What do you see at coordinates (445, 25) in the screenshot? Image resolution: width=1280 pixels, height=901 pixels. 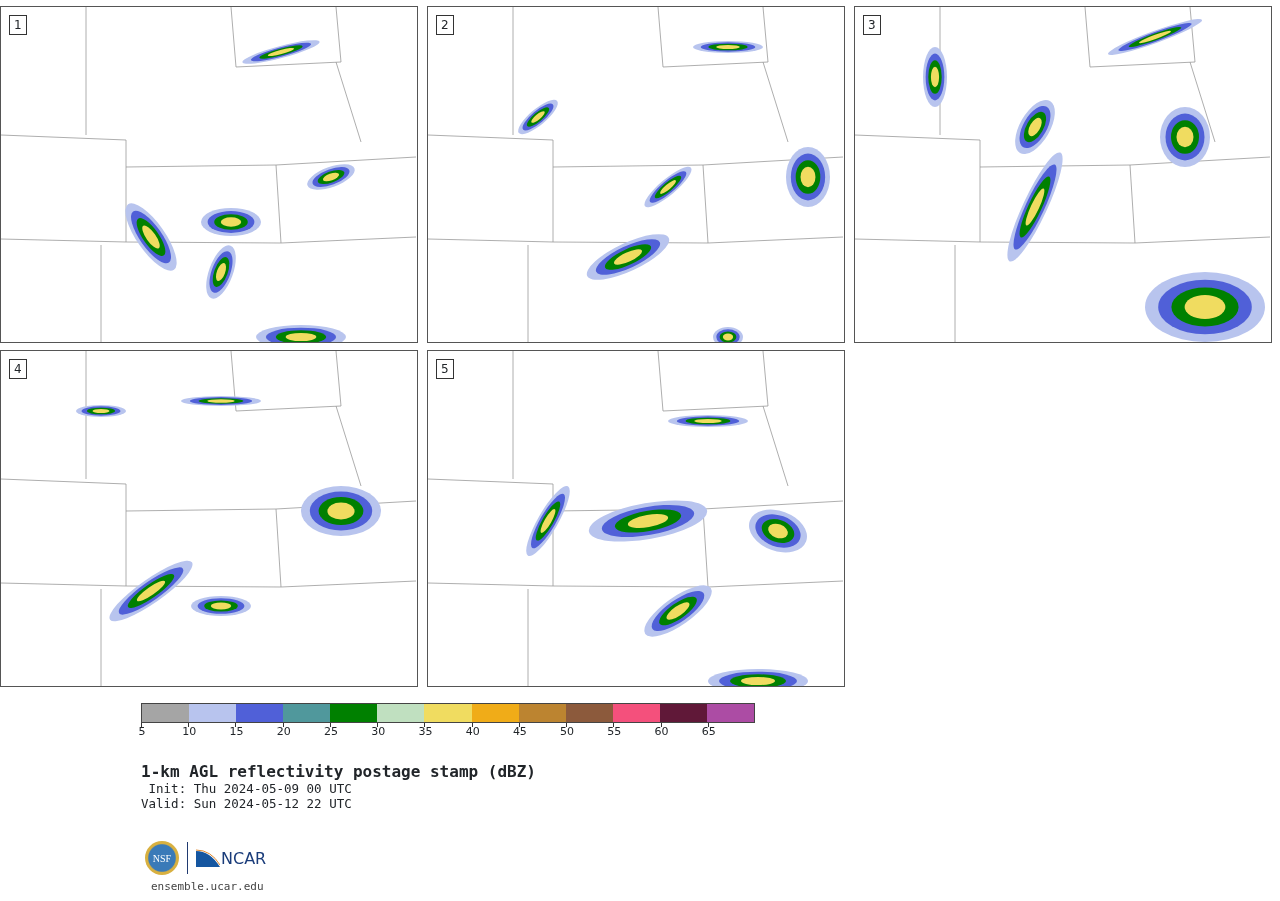 I see `panel-number: 2` at bounding box center [445, 25].